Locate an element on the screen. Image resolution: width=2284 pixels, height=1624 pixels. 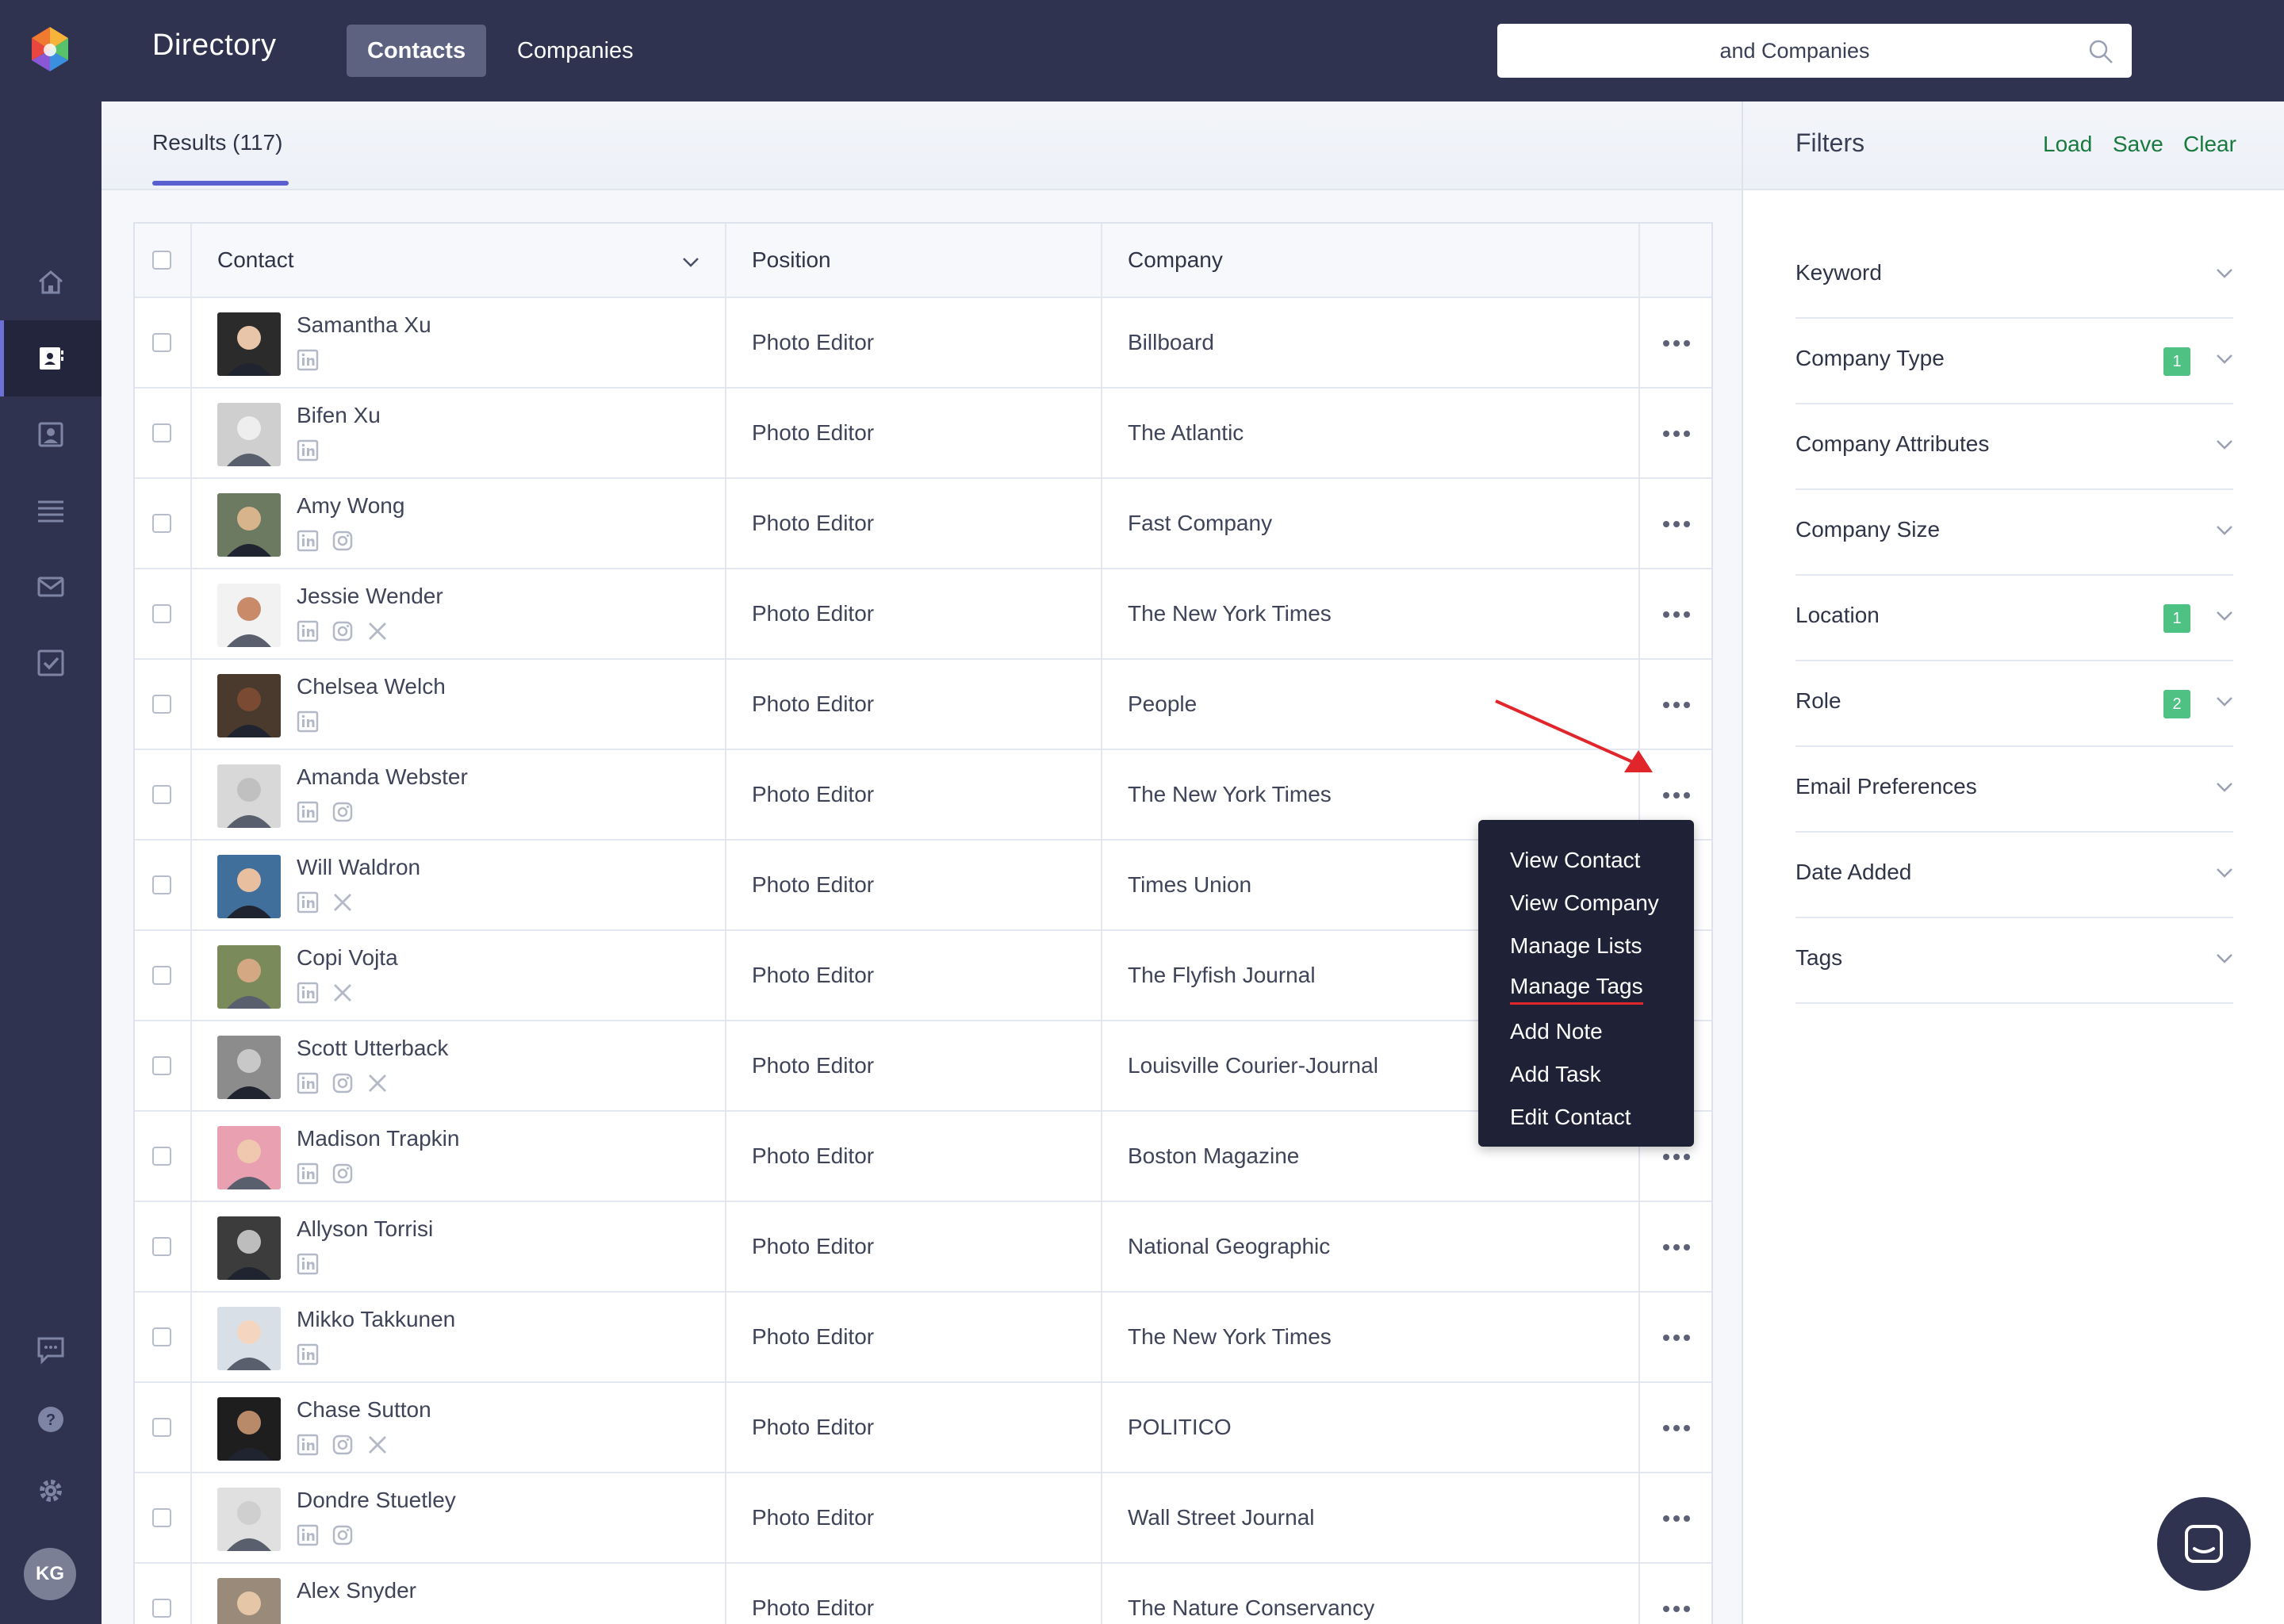
contact-name: Amanda Webster is located at coordinates (382, 777).